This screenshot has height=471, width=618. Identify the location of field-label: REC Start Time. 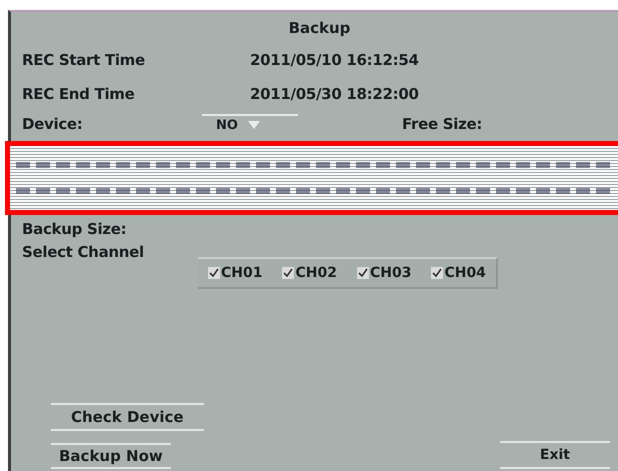
(84, 60).